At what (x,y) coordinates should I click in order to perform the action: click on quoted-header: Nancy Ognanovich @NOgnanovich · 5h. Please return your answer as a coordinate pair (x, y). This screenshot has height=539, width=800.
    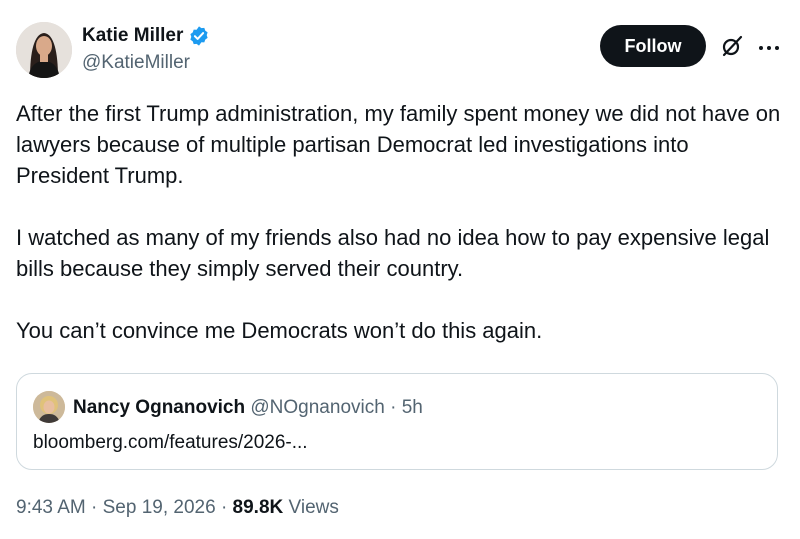
    Looking at the image, I should click on (248, 408).